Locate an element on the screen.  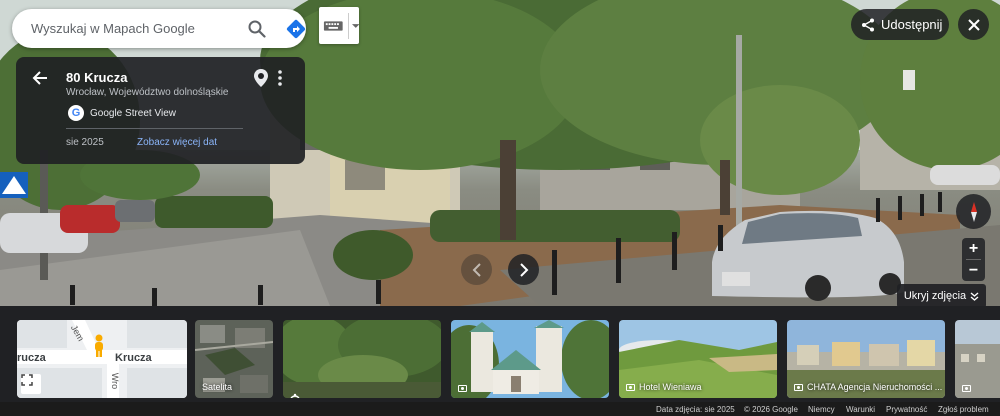
search-icon is located at coordinates (257, 29).